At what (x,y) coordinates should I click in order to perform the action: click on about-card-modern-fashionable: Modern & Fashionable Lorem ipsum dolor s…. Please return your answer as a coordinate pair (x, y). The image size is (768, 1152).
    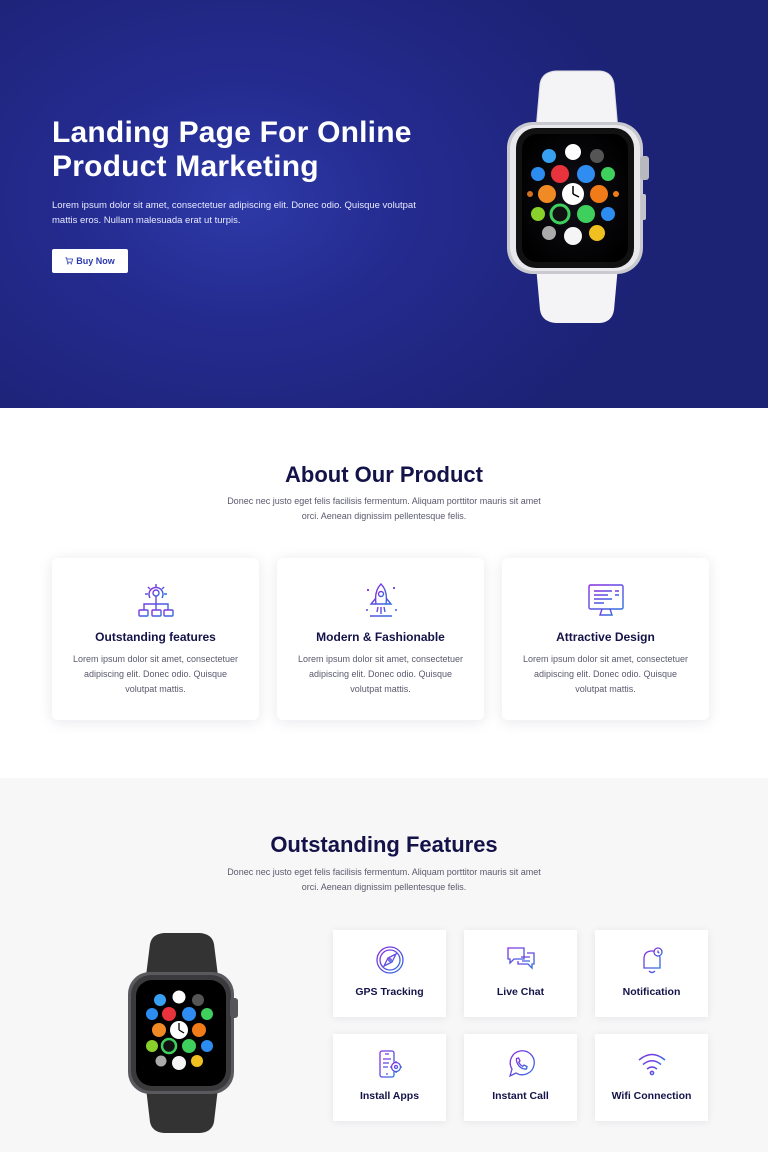
    Looking at the image, I should click on (380, 639).